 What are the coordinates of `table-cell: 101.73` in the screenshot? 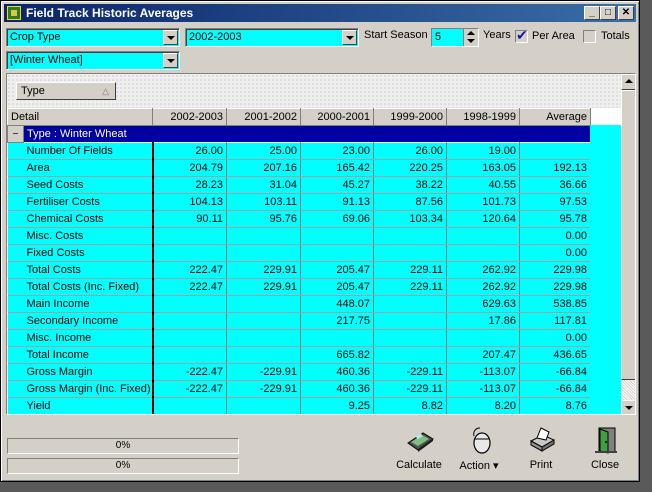 It's located at (483, 202).